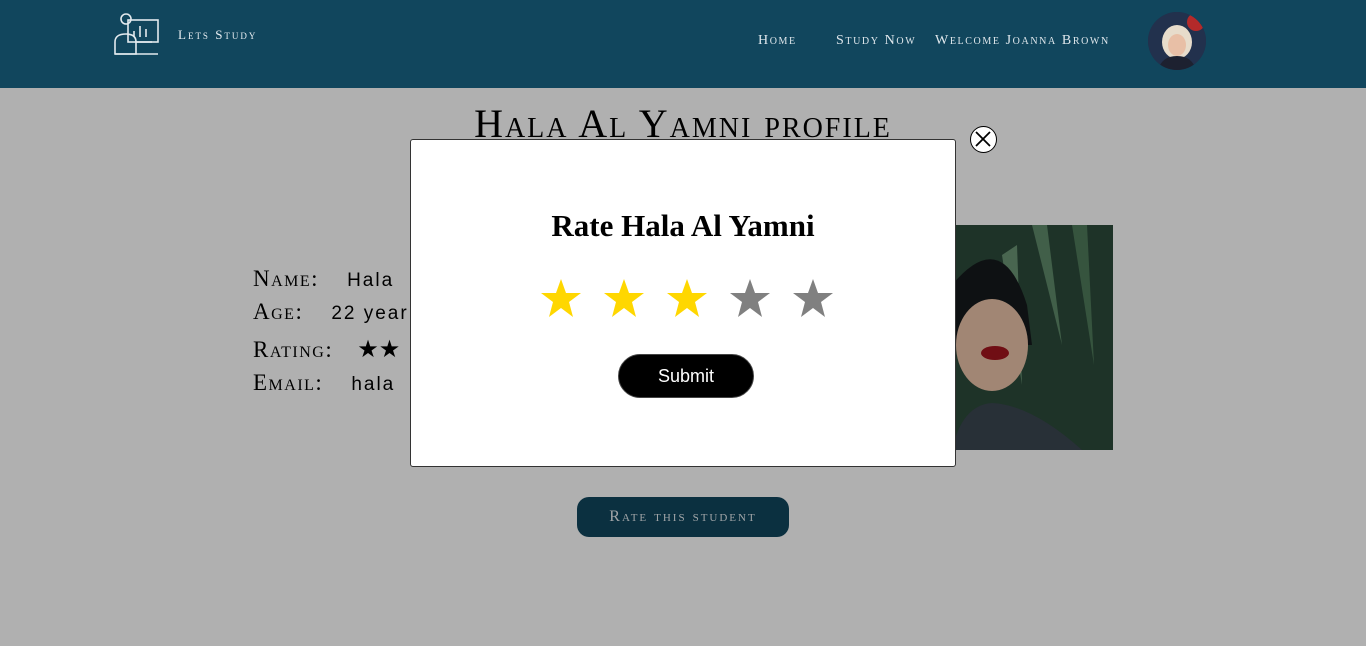  I want to click on star-4-icon, so click(750, 298).